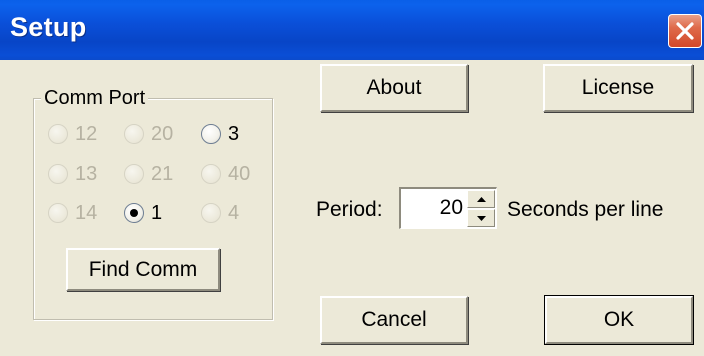 The height and width of the screenshot is (356, 704). What do you see at coordinates (157, 213) in the screenshot?
I see `radio-label: 1` at bounding box center [157, 213].